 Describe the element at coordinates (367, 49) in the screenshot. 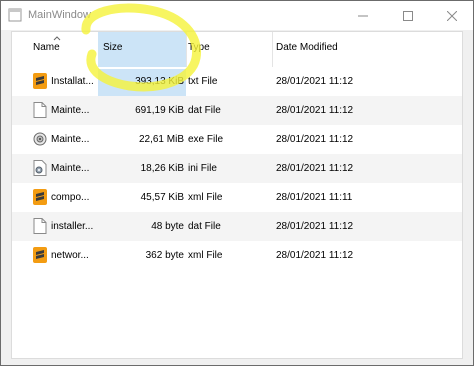

I see `column-header-date: Date Modified` at that location.